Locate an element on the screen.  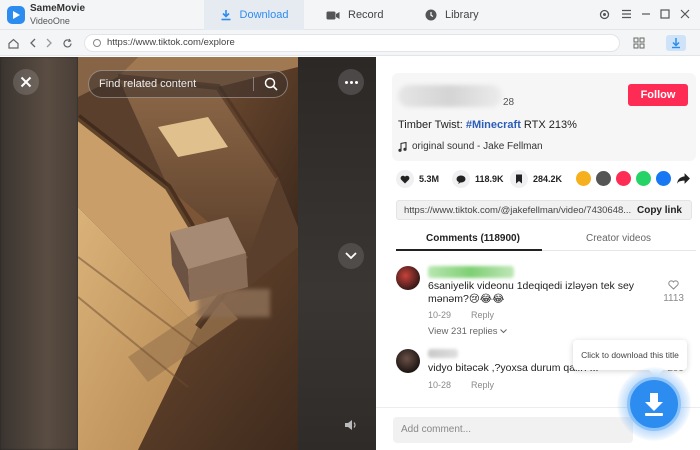
lock-icon is located at coordinates (97, 43).